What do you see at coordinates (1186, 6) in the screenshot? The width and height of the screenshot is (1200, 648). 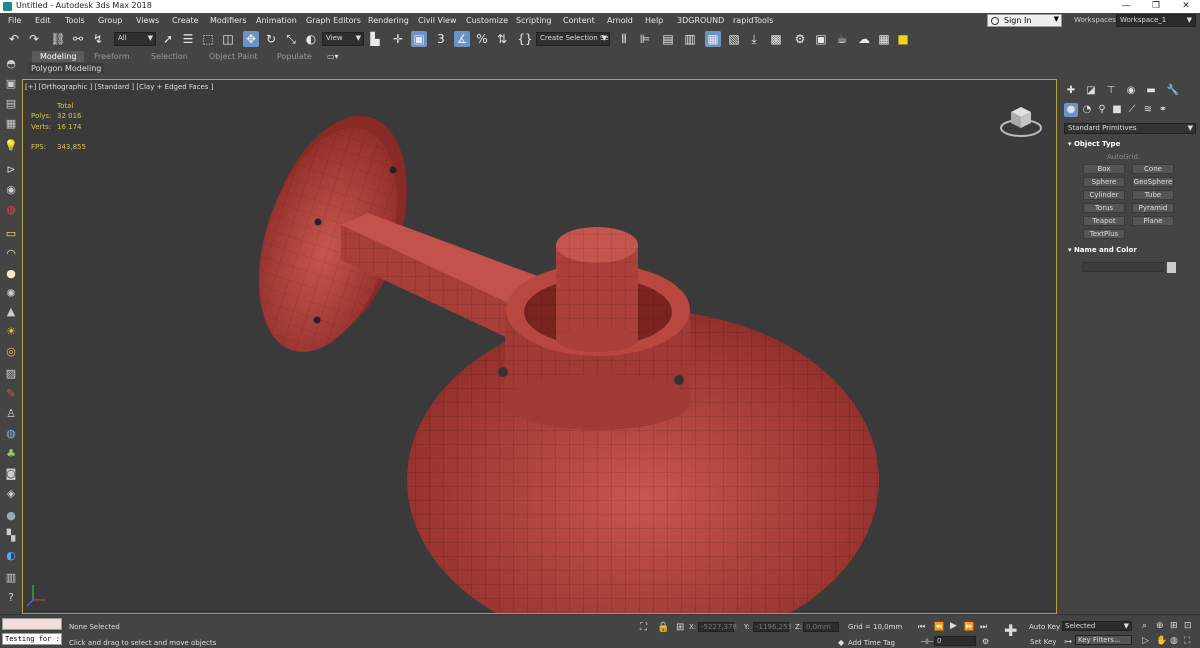 I see `close-button: ✕` at bounding box center [1186, 6].